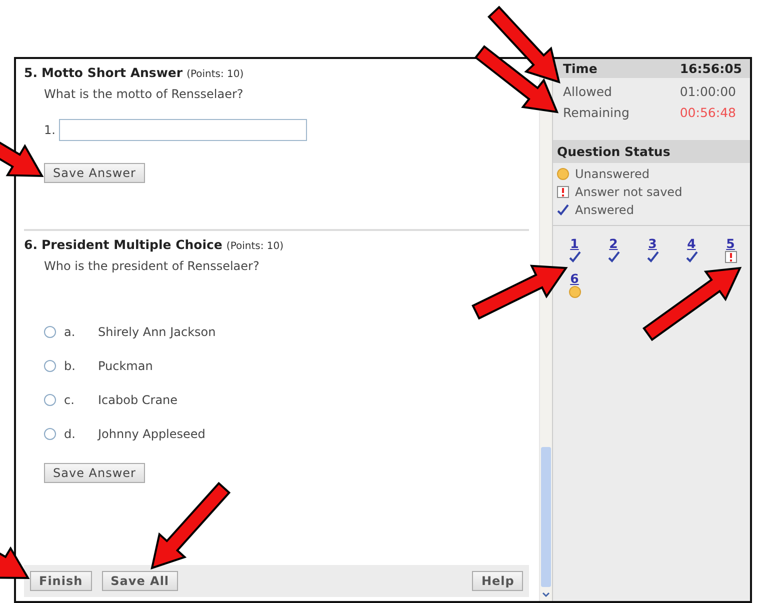 The width and height of the screenshot is (769, 603). I want to click on time-value: 00:56:48, so click(708, 112).